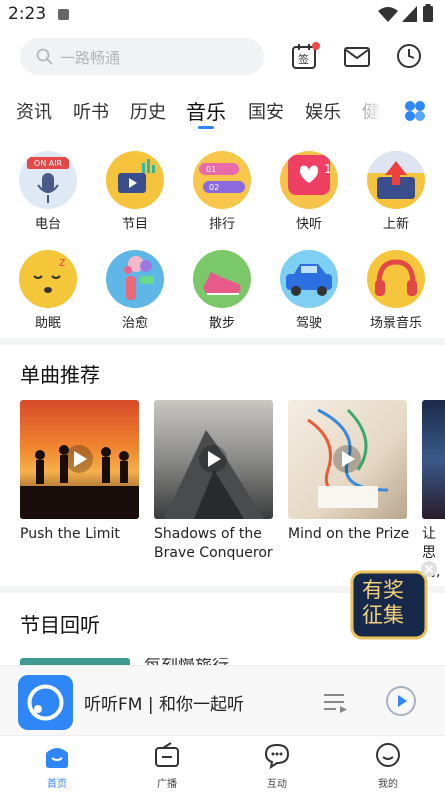 The image size is (445, 793). Describe the element at coordinates (91, 111) in the screenshot. I see `tab-audiobooks: 听书` at that location.